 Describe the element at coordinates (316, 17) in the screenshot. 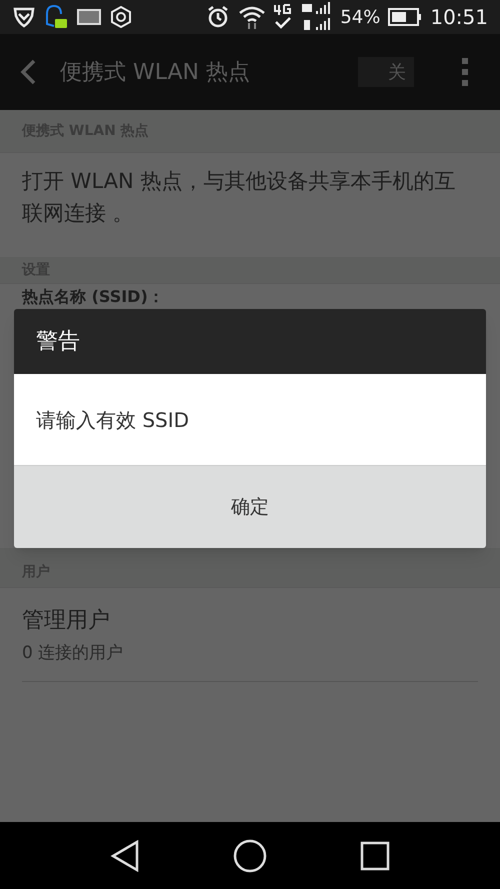

I see `signal-icon` at that location.